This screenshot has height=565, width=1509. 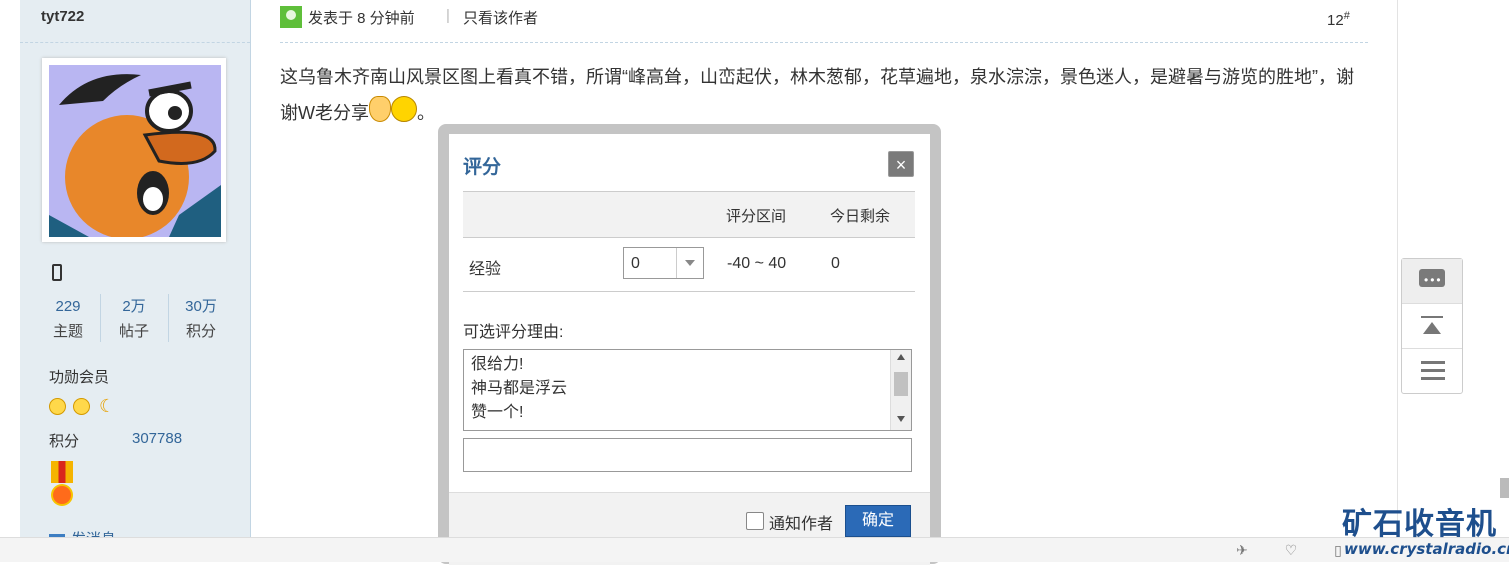 I want to click on watermark-url: www.crystalradio.cn, so click(x=1426, y=549).